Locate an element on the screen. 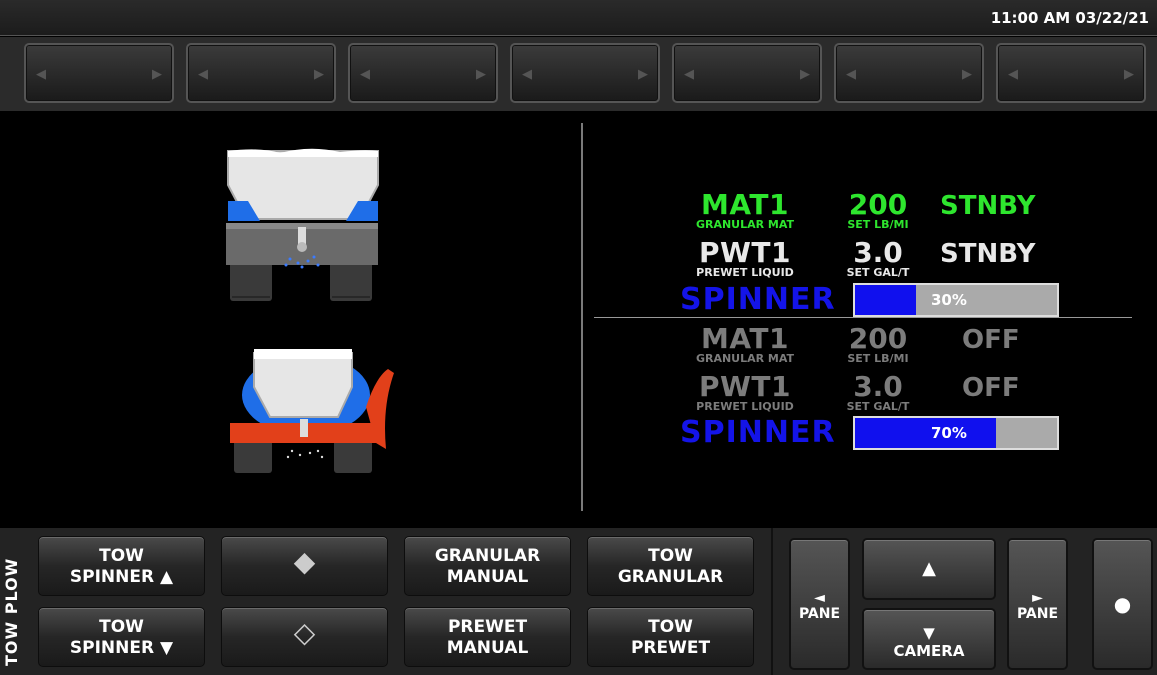 This screenshot has width=1157, height=675. tow-prewet-button: TOW PREWET is located at coordinates (670, 637).